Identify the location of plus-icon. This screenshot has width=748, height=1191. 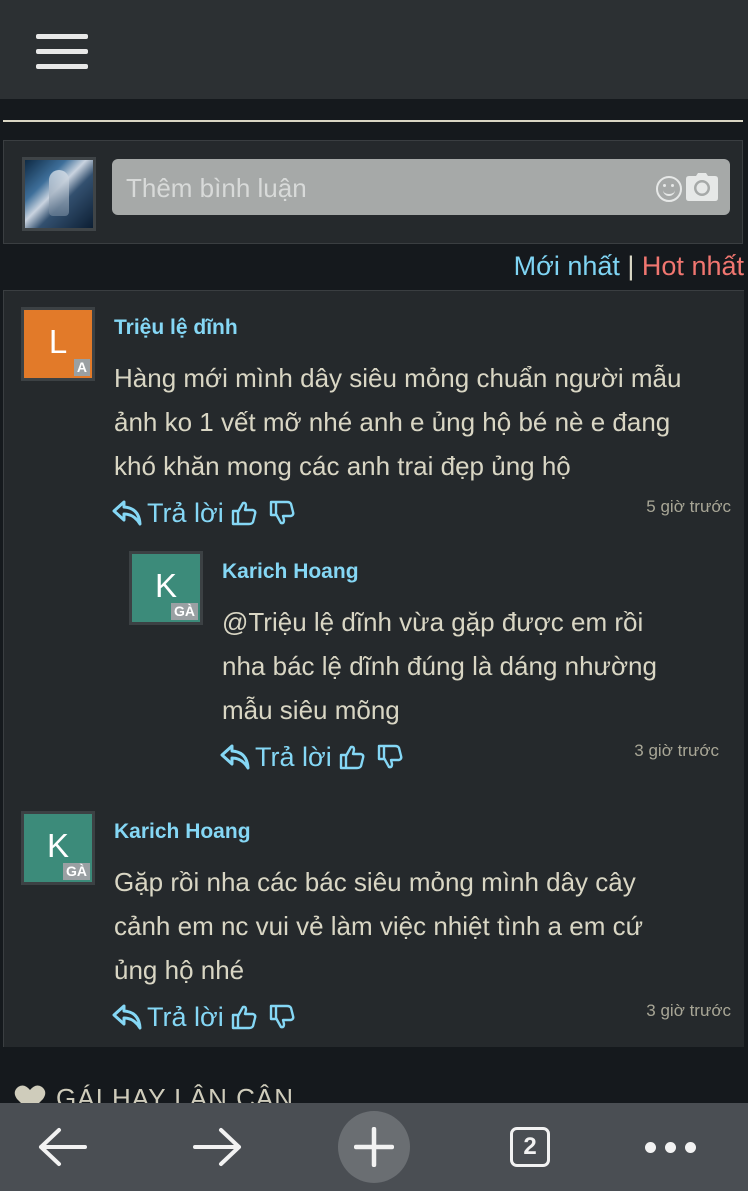
(374, 1147).